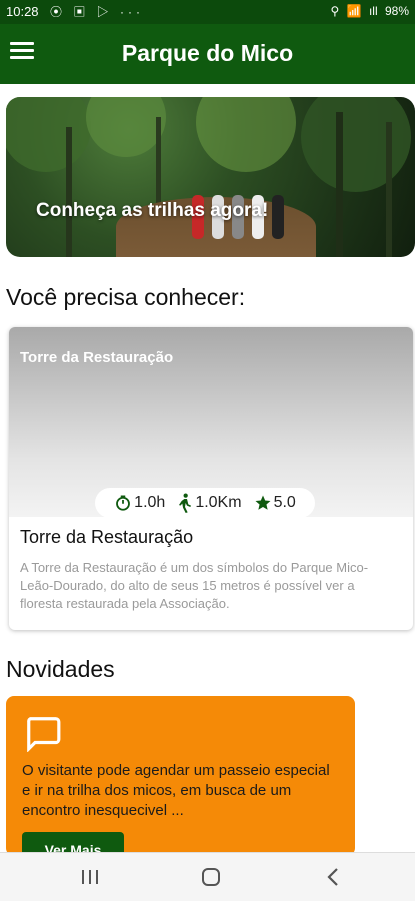  Describe the element at coordinates (263, 502) in the screenshot. I see `star-icon` at that location.